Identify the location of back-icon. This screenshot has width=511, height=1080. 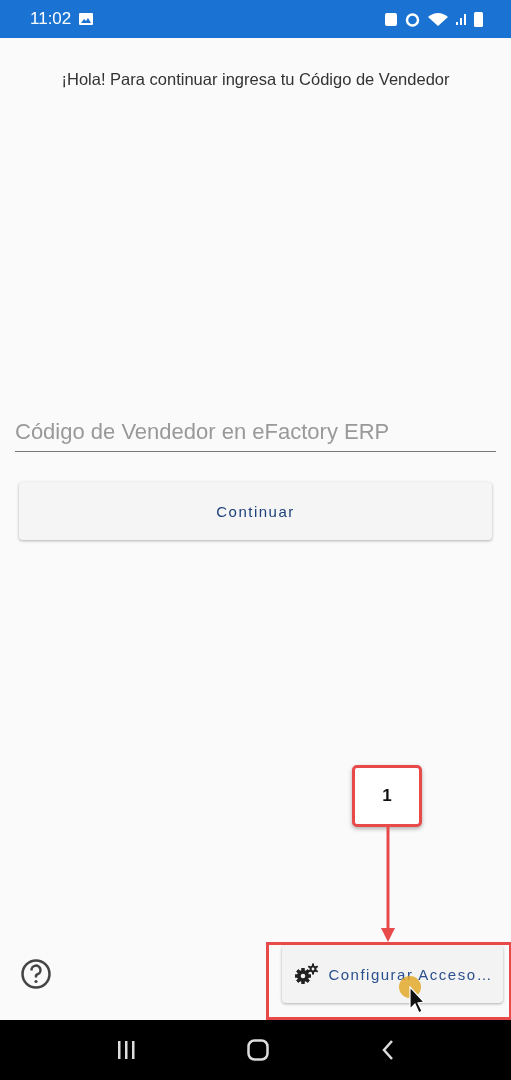
(388, 1050).